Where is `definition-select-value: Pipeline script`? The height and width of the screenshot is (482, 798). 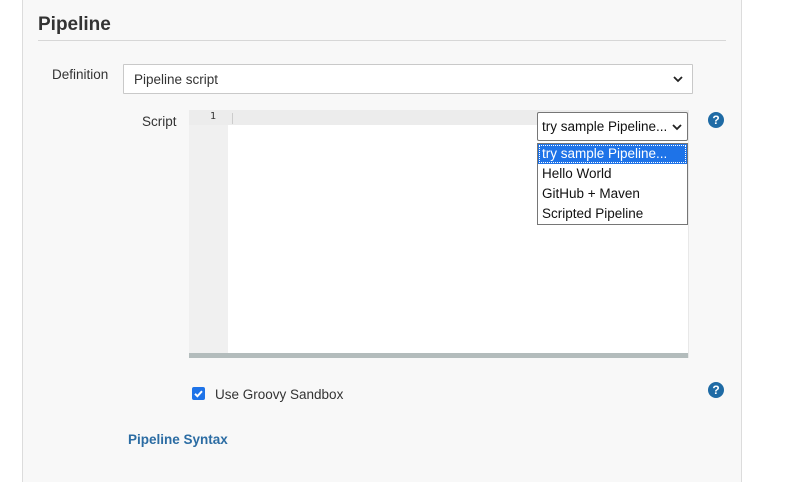
definition-select-value: Pipeline script is located at coordinates (176, 79).